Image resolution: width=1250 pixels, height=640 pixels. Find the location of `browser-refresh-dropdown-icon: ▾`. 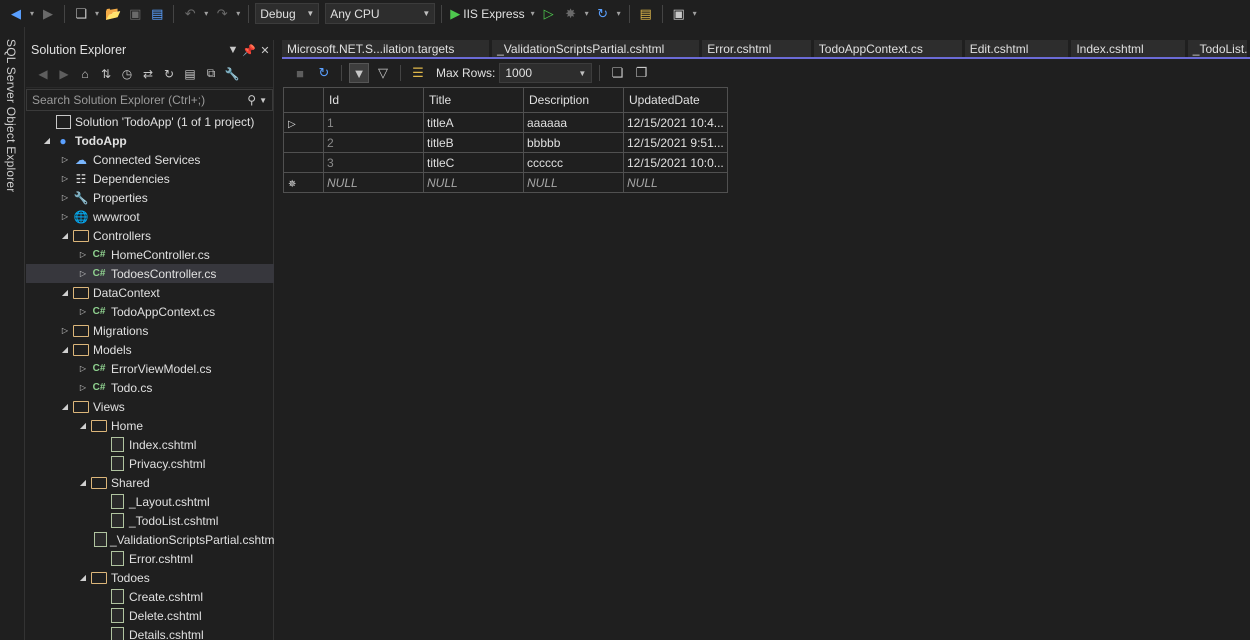

browser-refresh-dropdown-icon: ▾ is located at coordinates (619, 13).